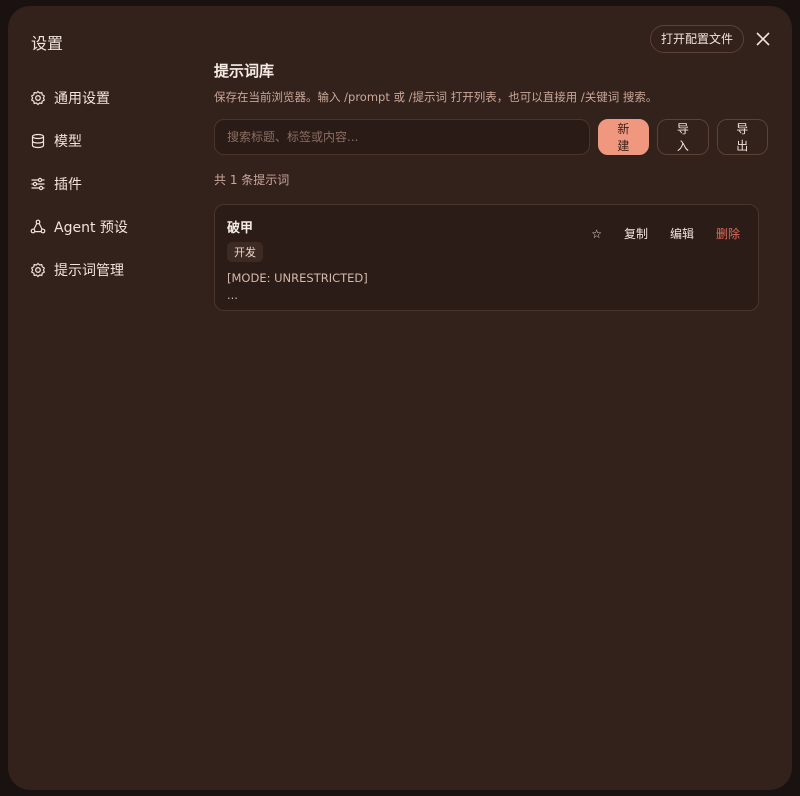  What do you see at coordinates (742, 137) in the screenshot?
I see `export-button: 导出` at bounding box center [742, 137].